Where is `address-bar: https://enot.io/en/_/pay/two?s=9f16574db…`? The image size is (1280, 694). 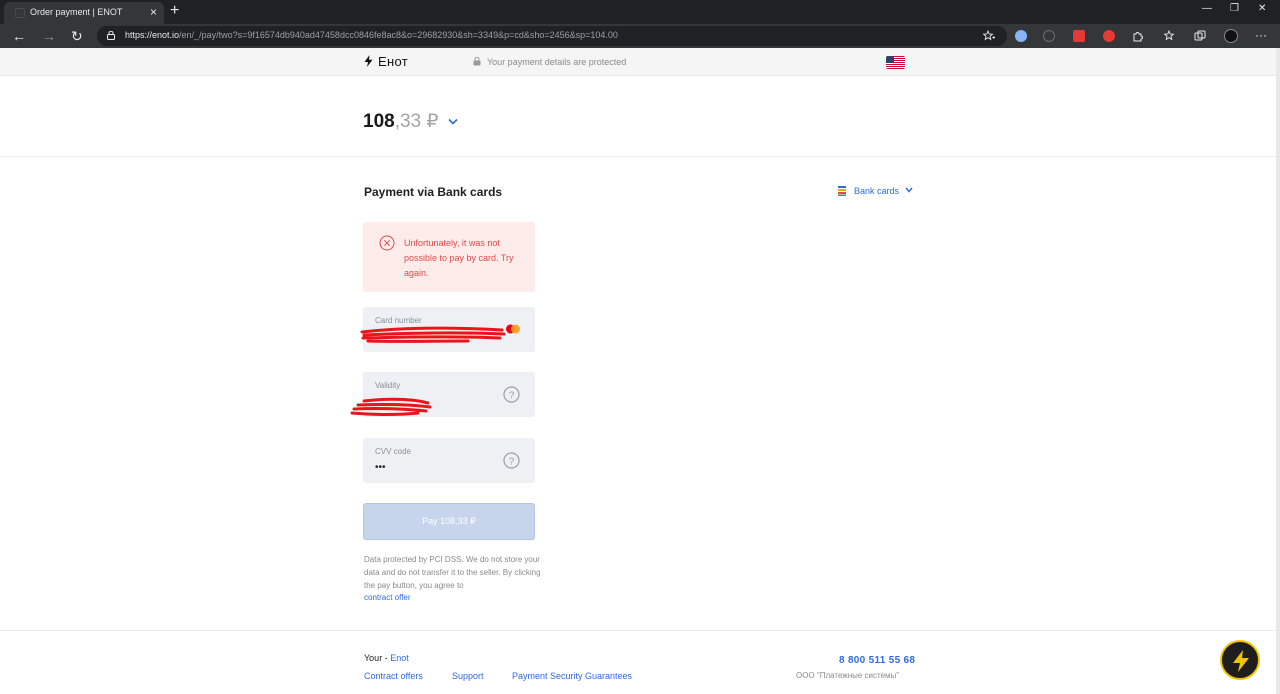
address-bar: https://enot.io/en/_/pay/two?s=9f16574db… is located at coordinates (552, 36).